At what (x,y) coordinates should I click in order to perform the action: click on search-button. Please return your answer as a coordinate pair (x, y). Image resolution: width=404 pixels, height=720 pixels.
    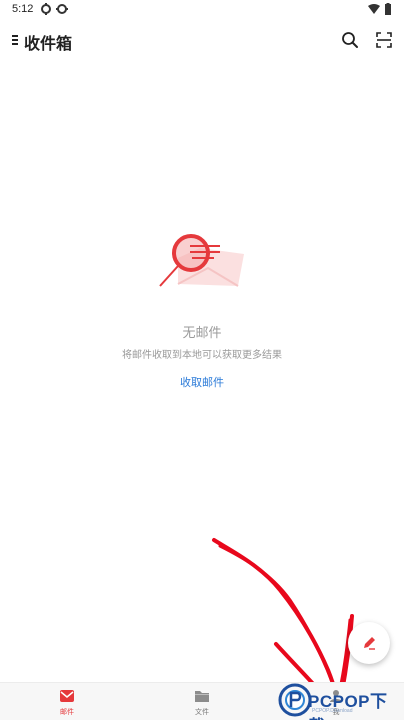
    Looking at the image, I should click on (350, 40).